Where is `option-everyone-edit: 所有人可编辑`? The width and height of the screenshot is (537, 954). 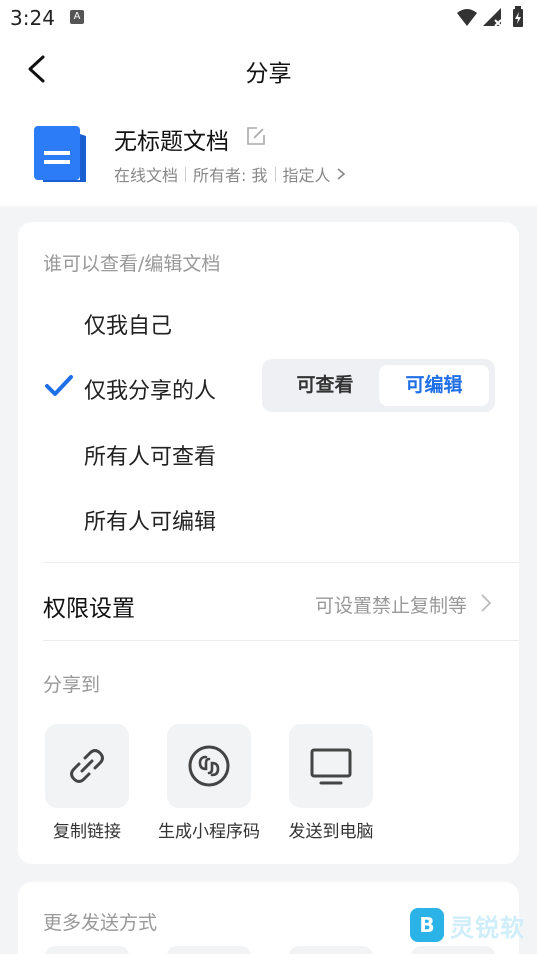
option-everyone-edit: 所有人可编辑 is located at coordinates (150, 520).